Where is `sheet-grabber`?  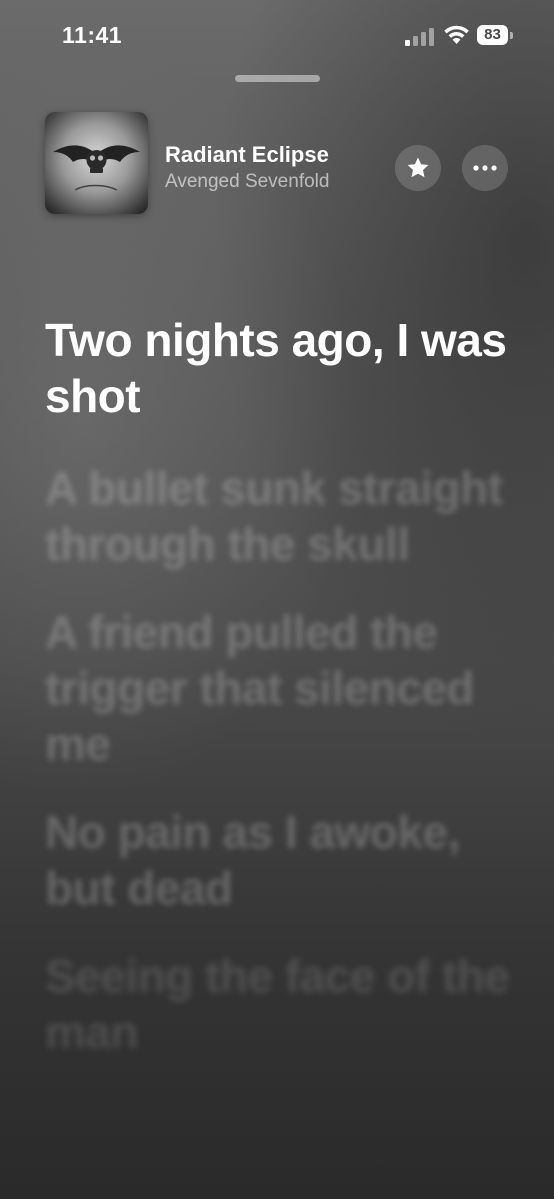
sheet-grabber is located at coordinates (277, 78).